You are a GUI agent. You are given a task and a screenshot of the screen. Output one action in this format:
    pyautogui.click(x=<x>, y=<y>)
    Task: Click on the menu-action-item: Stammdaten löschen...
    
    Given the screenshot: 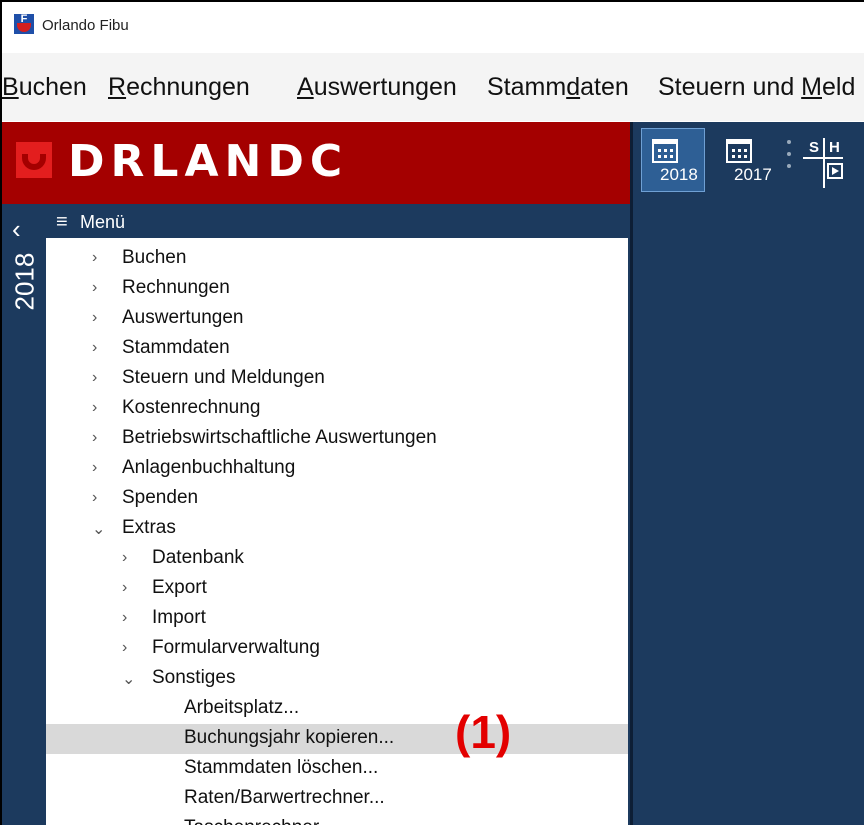 What is the action you would take?
    pyautogui.click(x=337, y=769)
    